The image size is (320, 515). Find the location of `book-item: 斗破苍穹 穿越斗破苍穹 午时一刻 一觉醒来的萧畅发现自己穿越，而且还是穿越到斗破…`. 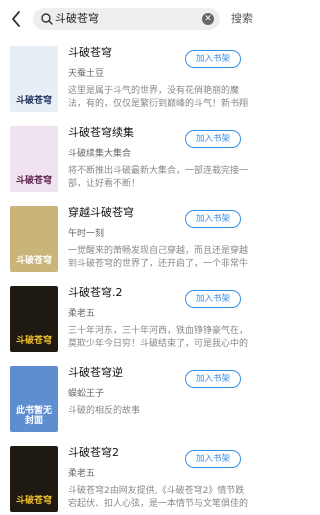

book-item: 斗破苍穹 穿越斗破苍穹 午时一刻 一觉醒来的萧畅发现自己穿越，而且还是穿越到斗破… is located at coordinates (133, 238).